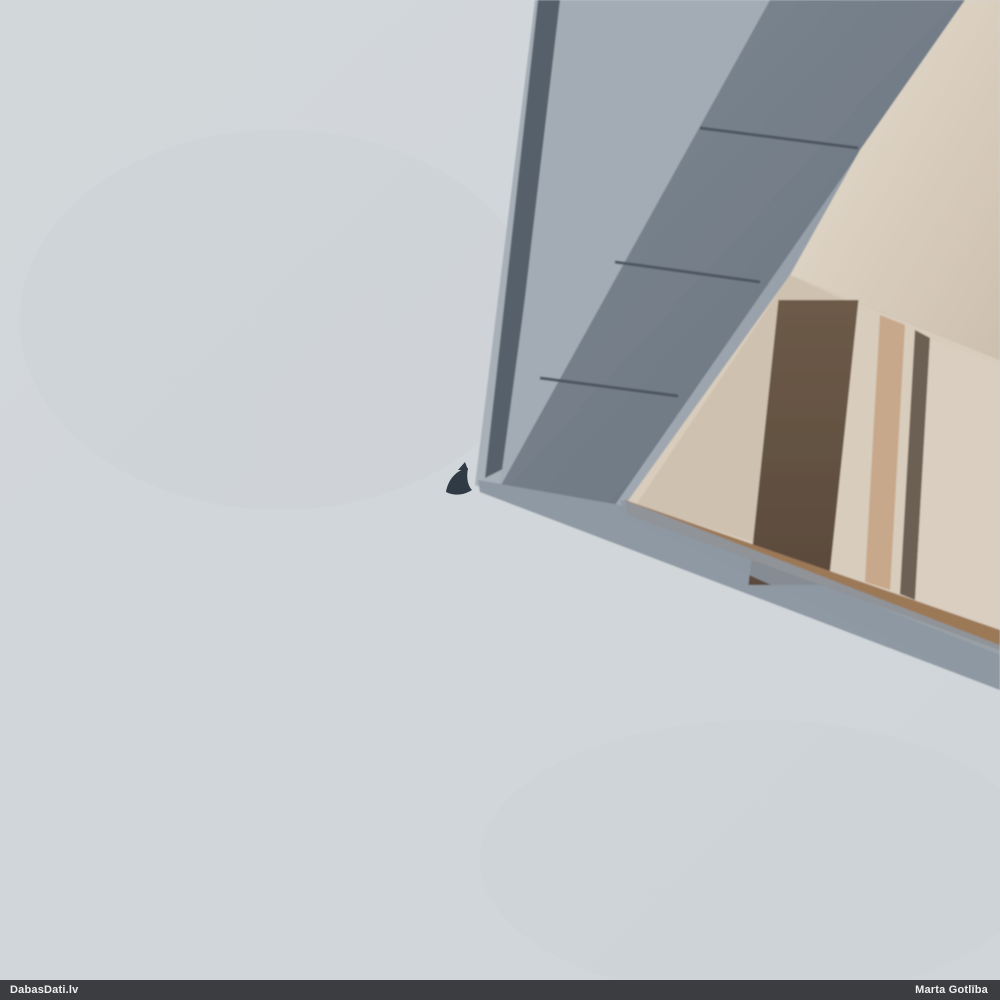 The height and width of the screenshot is (1000, 1000). I want to click on site-label: DabasDati.lv, so click(44, 990).